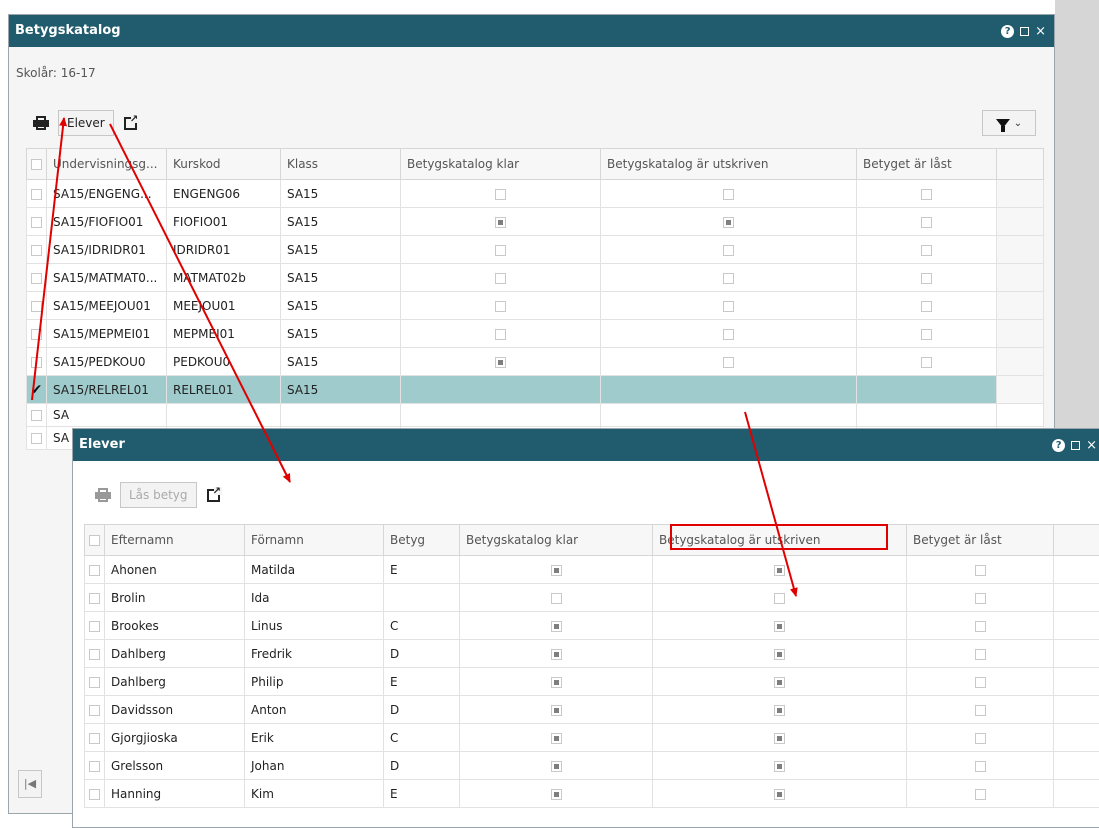  What do you see at coordinates (422, 540) in the screenshot?
I see `column-header: Betyg` at bounding box center [422, 540].